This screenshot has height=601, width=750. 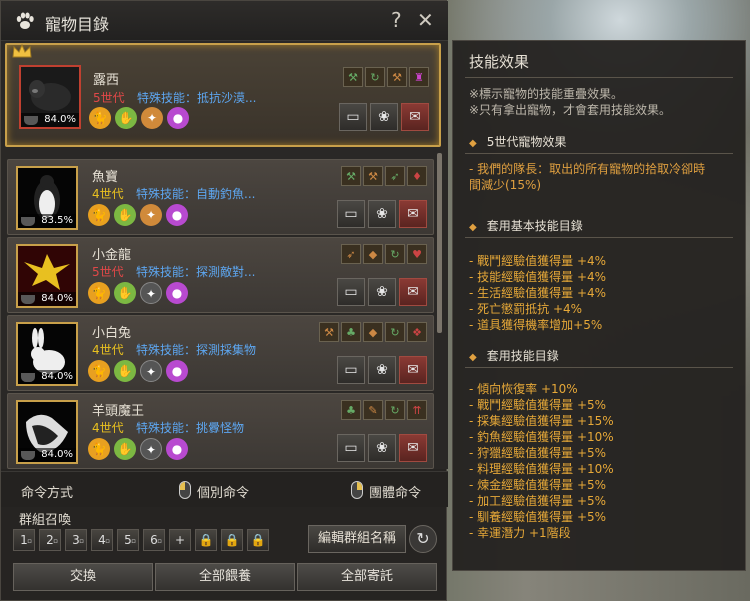 What do you see at coordinates (357, 539) in the screenshot?
I see `edit-group-name-button: 編輯群組名稱` at bounding box center [357, 539].